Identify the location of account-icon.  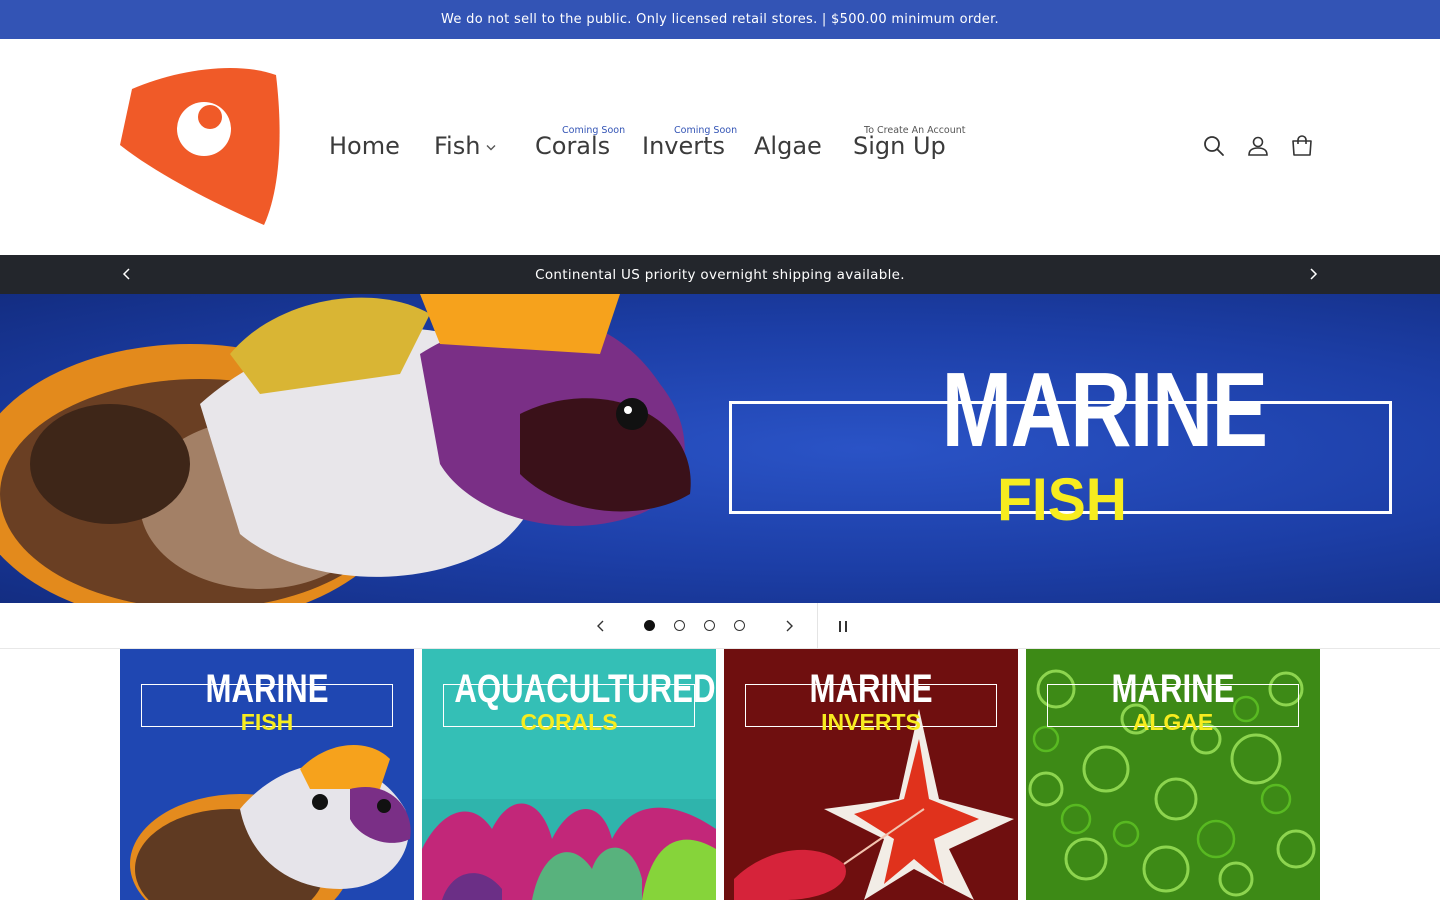
(1258, 146).